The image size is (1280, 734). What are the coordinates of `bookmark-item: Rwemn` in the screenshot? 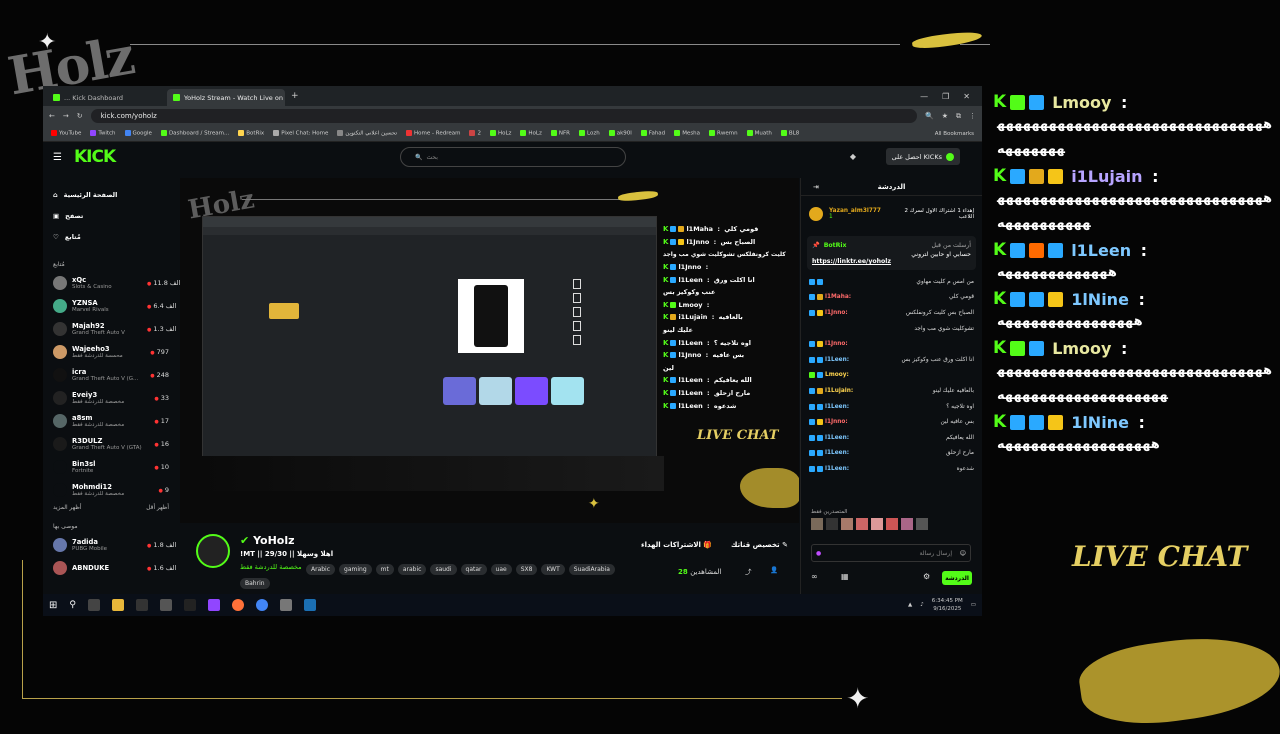 It's located at (723, 133).